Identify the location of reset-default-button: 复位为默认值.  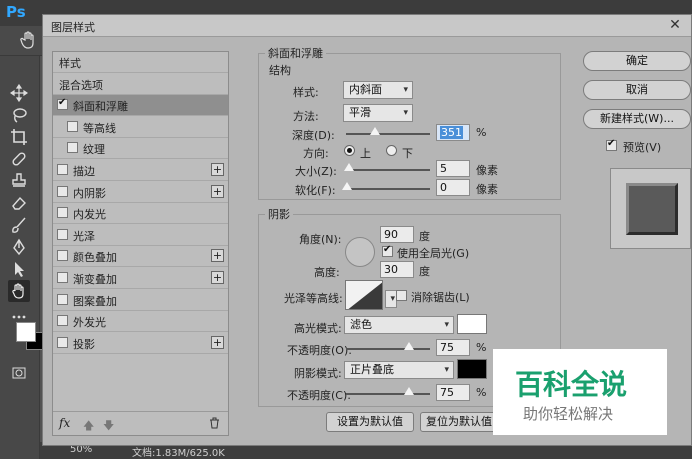
(459, 422).